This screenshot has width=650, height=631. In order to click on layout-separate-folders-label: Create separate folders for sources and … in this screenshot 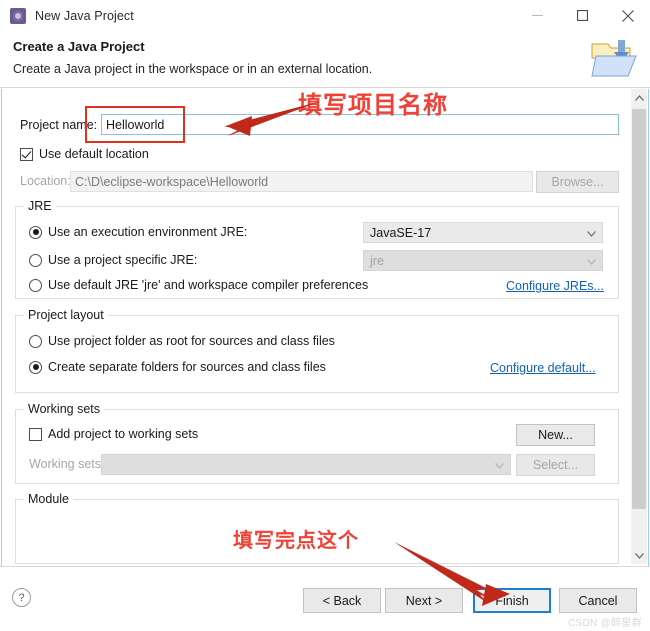, I will do `click(187, 367)`.